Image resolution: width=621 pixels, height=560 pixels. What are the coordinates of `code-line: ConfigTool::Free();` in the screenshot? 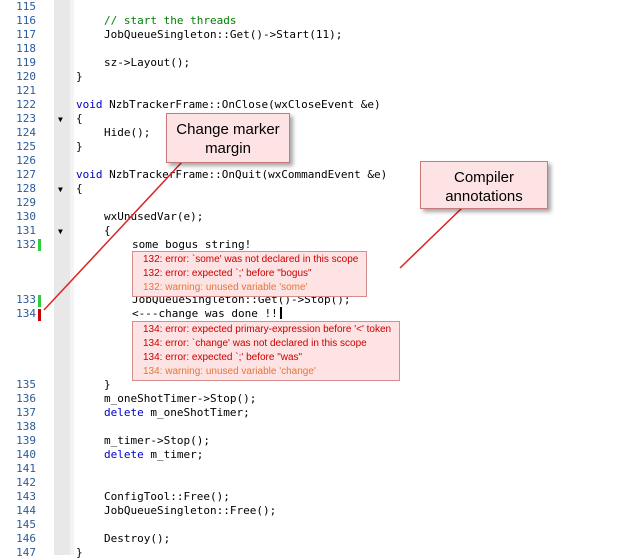 It's located at (167, 497).